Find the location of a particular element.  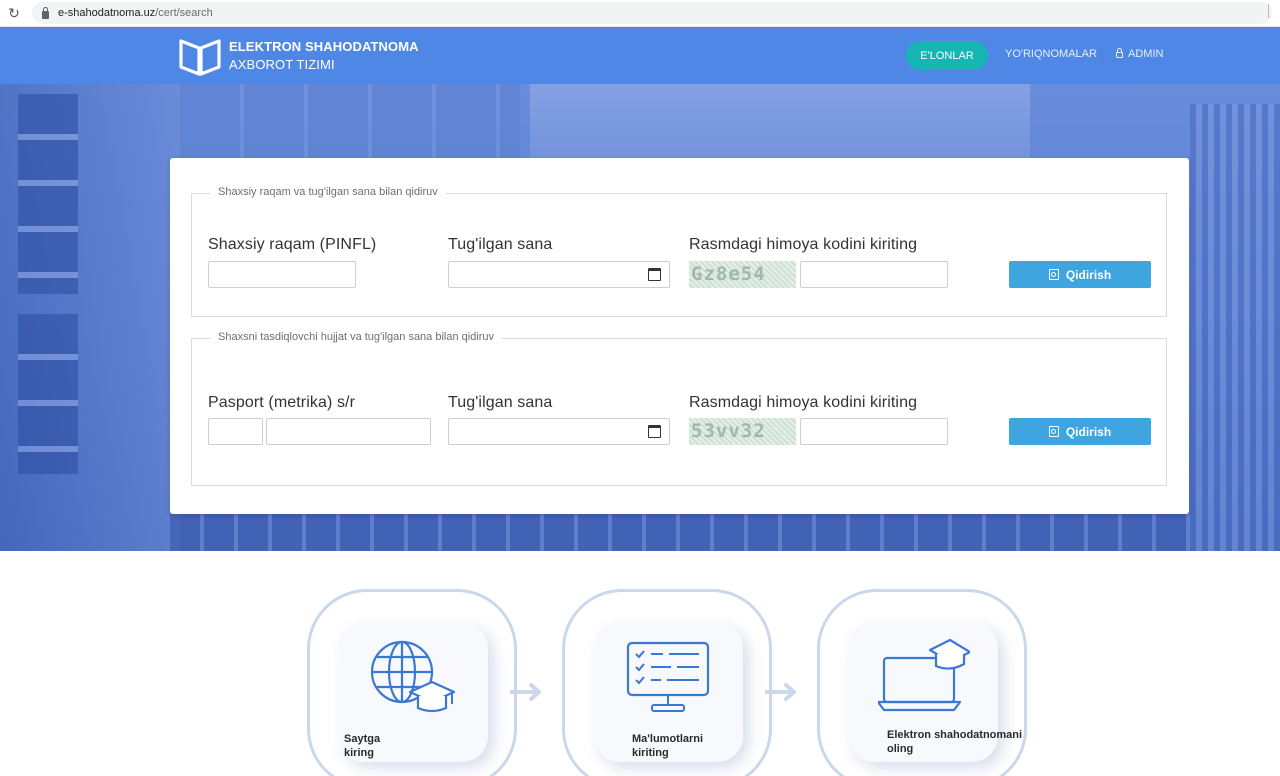

step-card: Ma'lumotlarni kiriting is located at coordinates (667, 682).